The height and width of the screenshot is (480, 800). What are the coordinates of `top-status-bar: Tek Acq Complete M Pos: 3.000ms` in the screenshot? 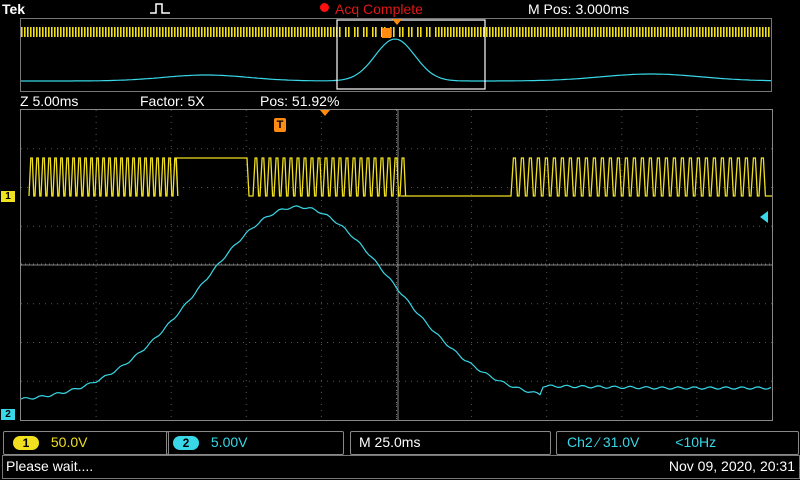 It's located at (400, 9).